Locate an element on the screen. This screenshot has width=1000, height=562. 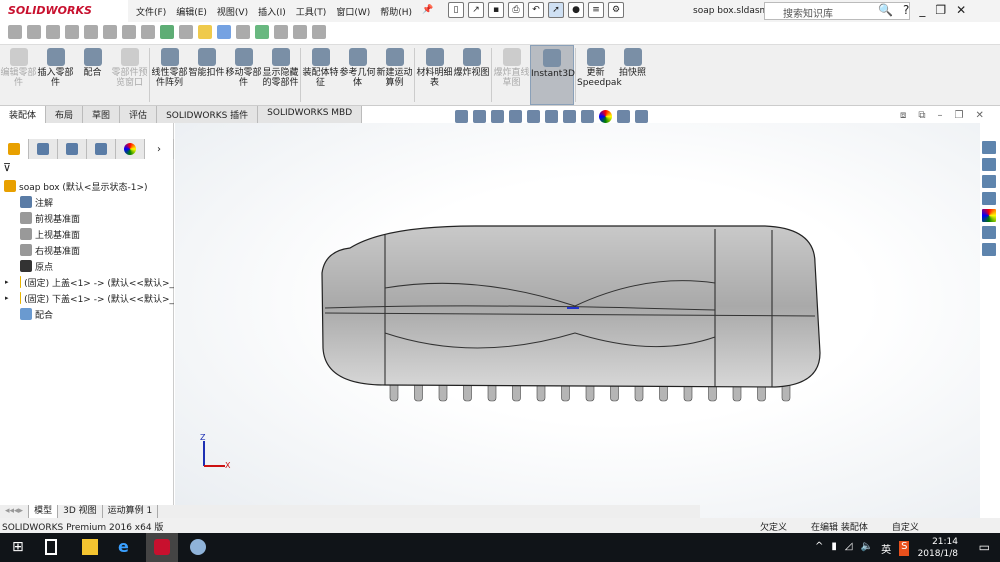
rebuild-icon: ● is located at coordinates (576, 10).